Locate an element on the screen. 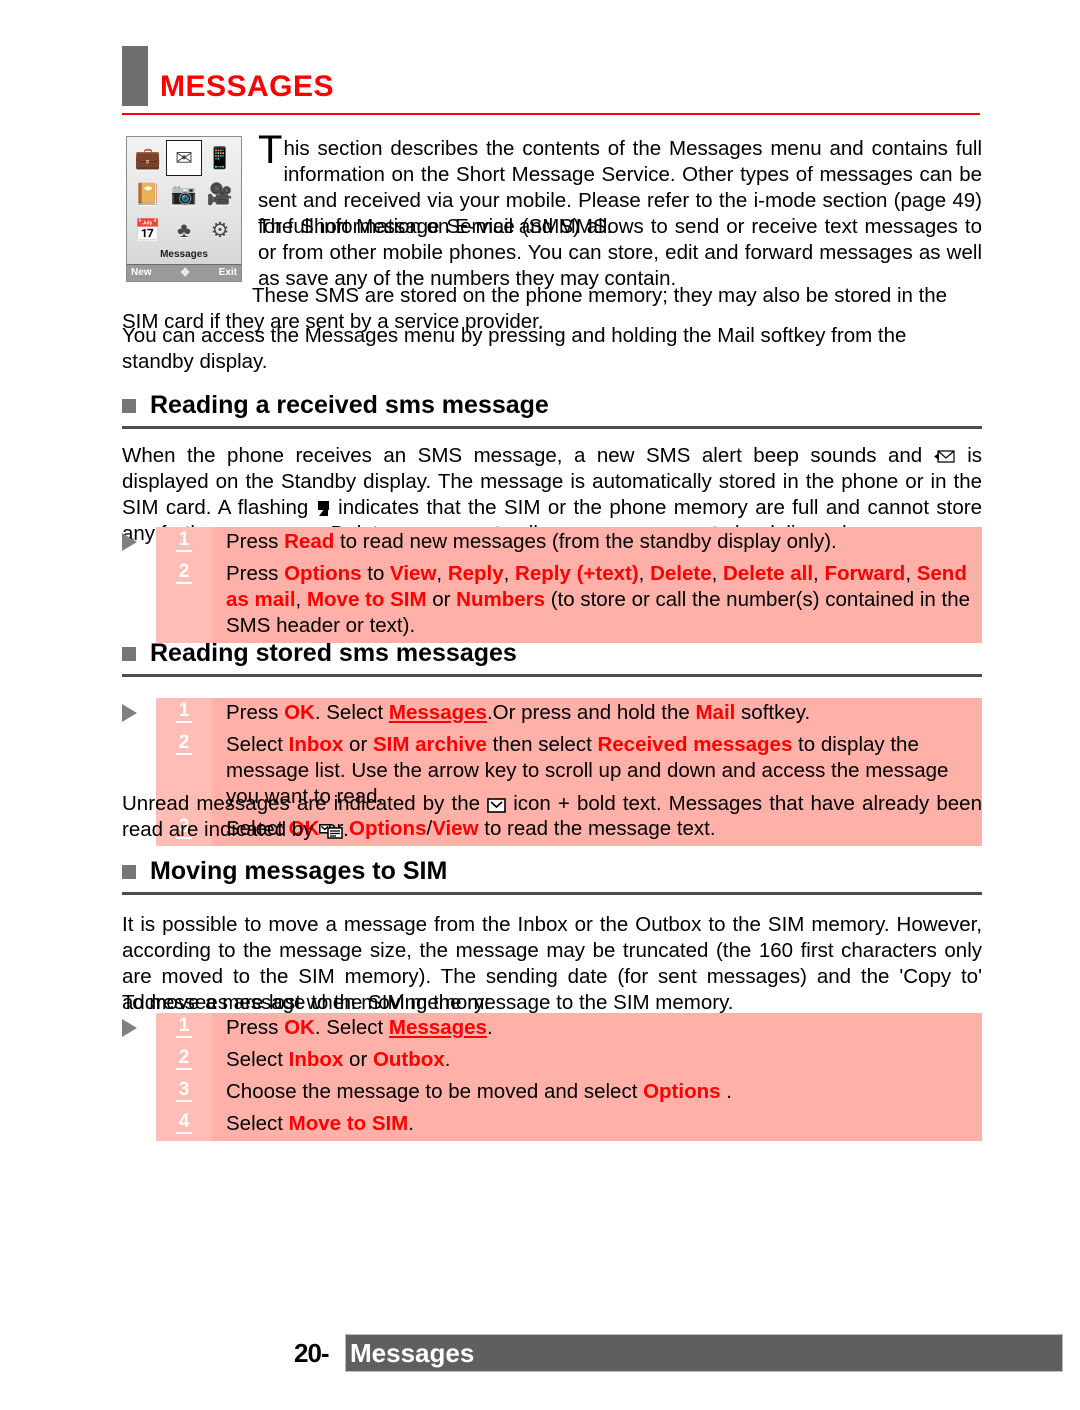 The height and width of the screenshot is (1410, 1080). settings-icon: ⚙ is located at coordinates (220, 230).